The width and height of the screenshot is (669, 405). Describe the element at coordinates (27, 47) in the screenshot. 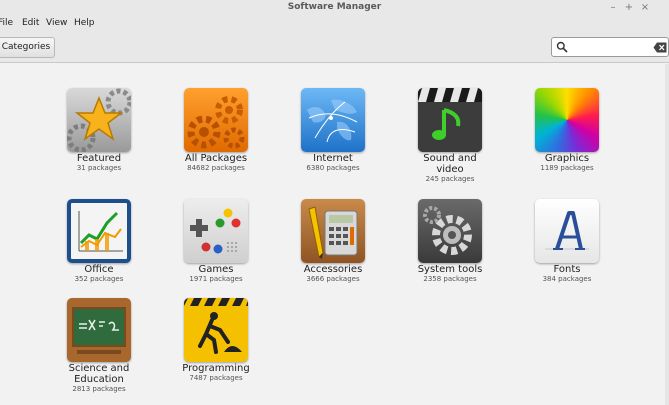

I see `categories-button: Categories` at that location.